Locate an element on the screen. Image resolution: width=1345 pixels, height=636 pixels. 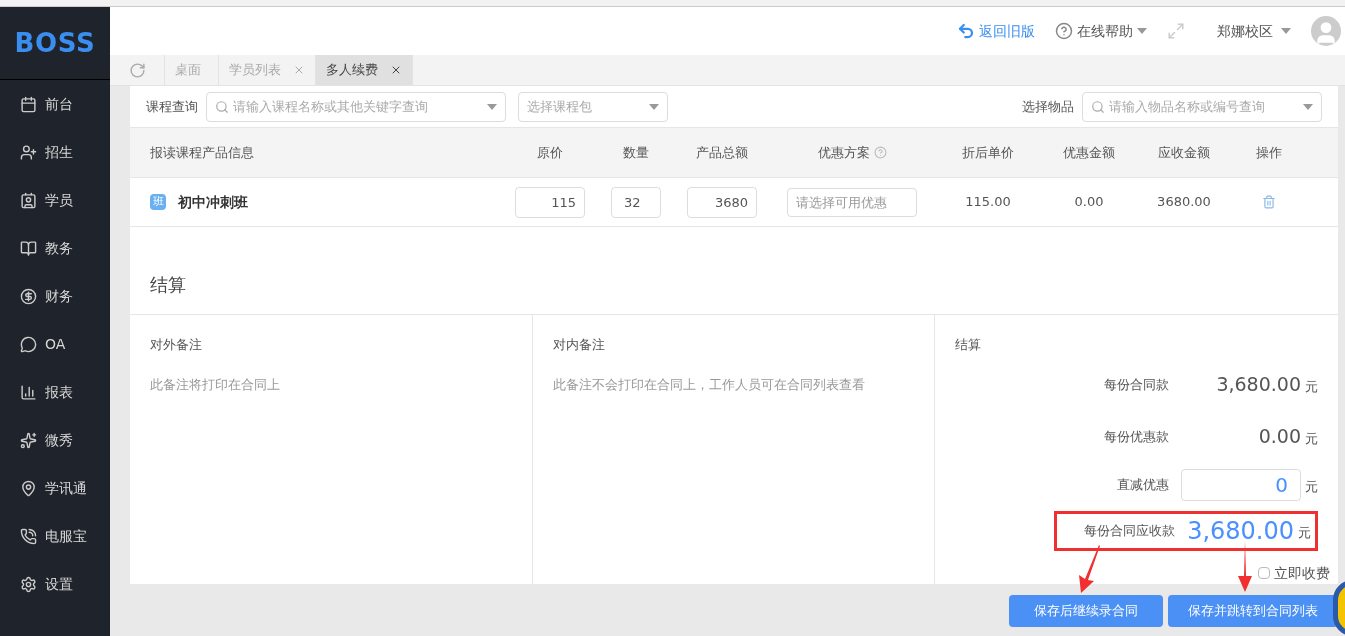
undo-icon is located at coordinates (966, 31).